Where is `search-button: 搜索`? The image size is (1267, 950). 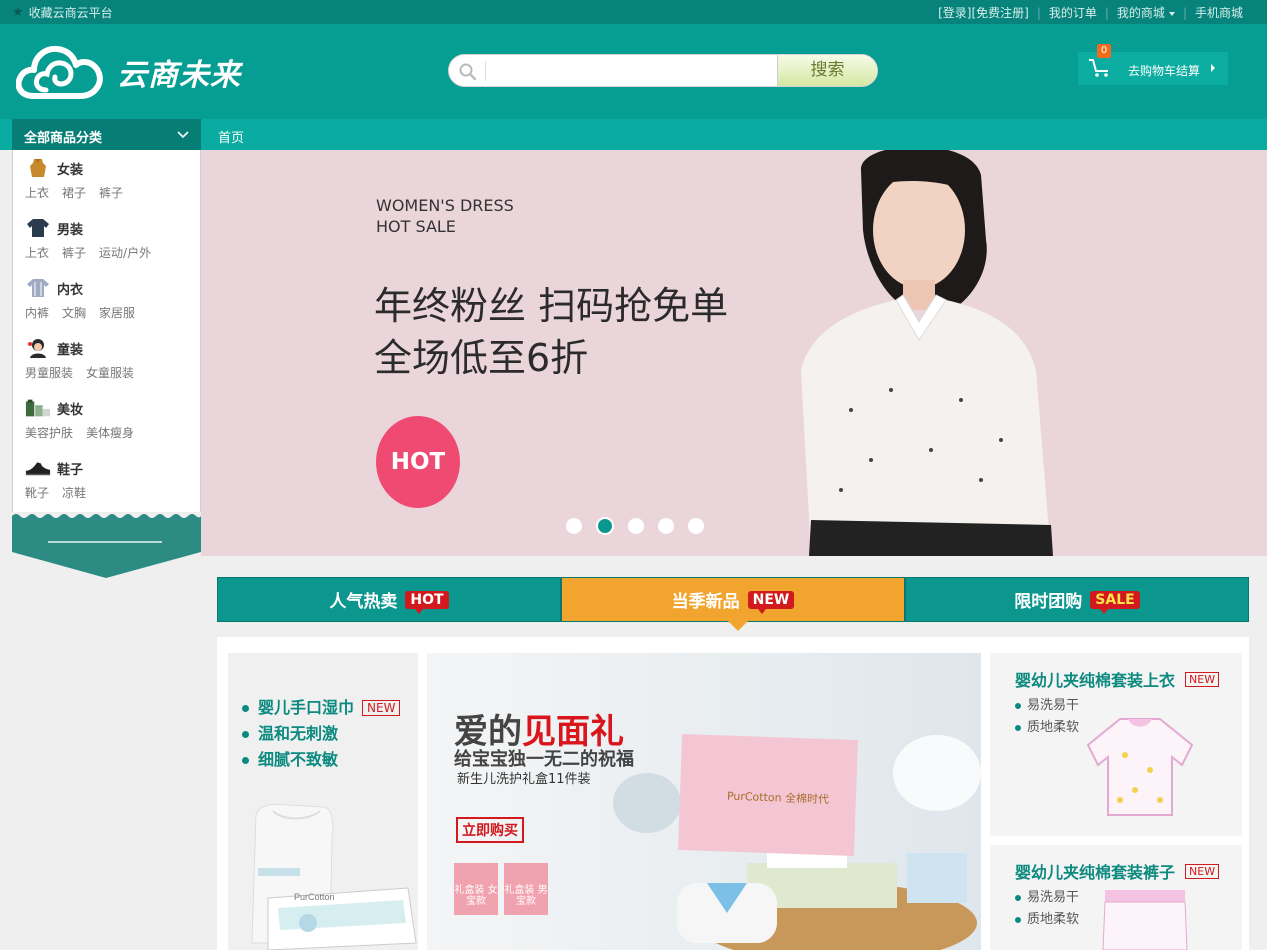
search-button: 搜索 is located at coordinates (827, 70).